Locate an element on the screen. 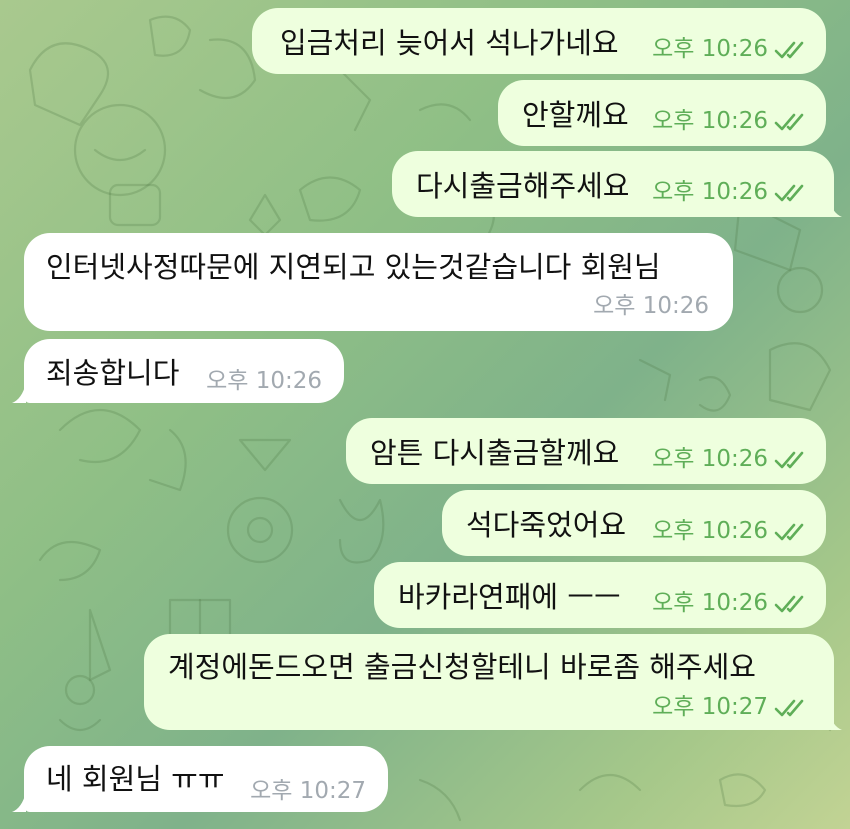 Image resolution: width=850 pixels, height=829 pixels. outgoing-message-bubble: 다시출금해주세요 오후 10:26 is located at coordinates (613, 184).